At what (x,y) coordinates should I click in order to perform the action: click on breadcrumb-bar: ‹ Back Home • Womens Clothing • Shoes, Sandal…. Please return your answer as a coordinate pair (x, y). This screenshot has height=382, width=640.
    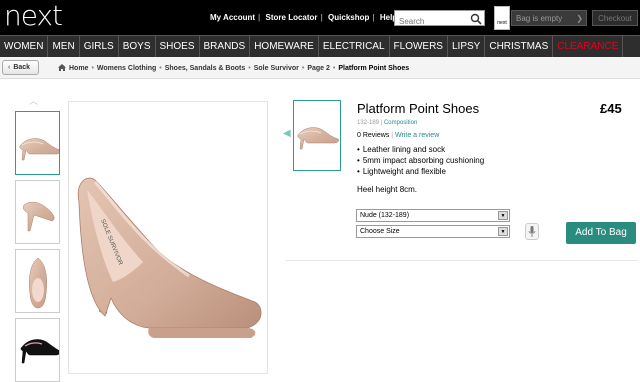
    Looking at the image, I should click on (320, 68).